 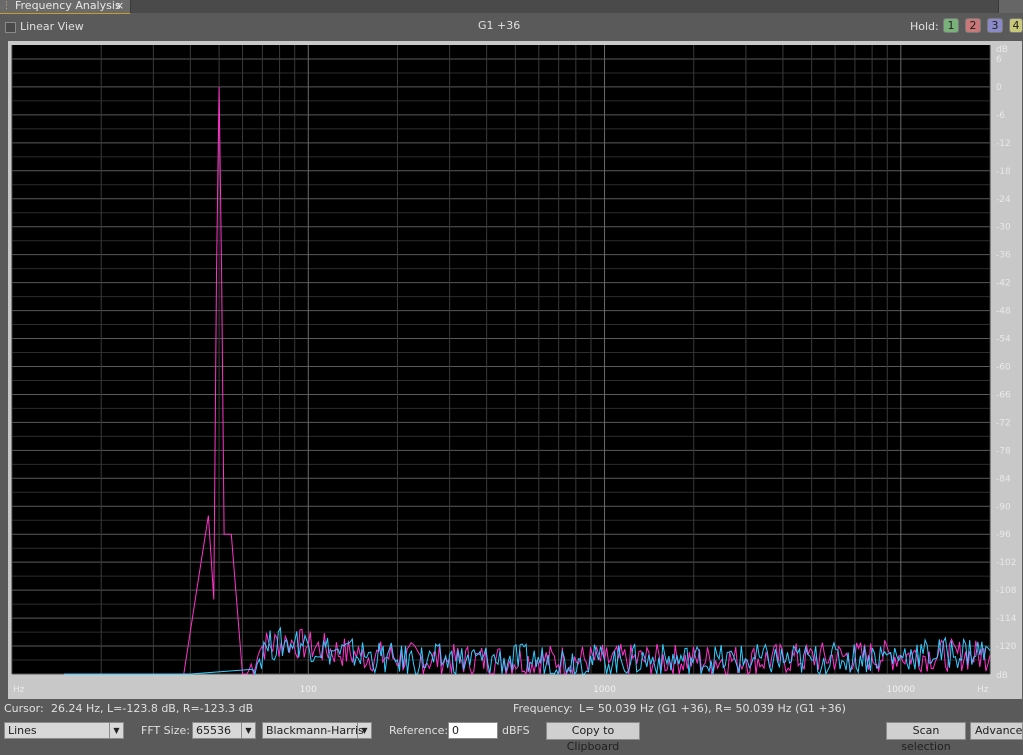 I want to click on hold-button-2: 2, so click(x=973, y=25).